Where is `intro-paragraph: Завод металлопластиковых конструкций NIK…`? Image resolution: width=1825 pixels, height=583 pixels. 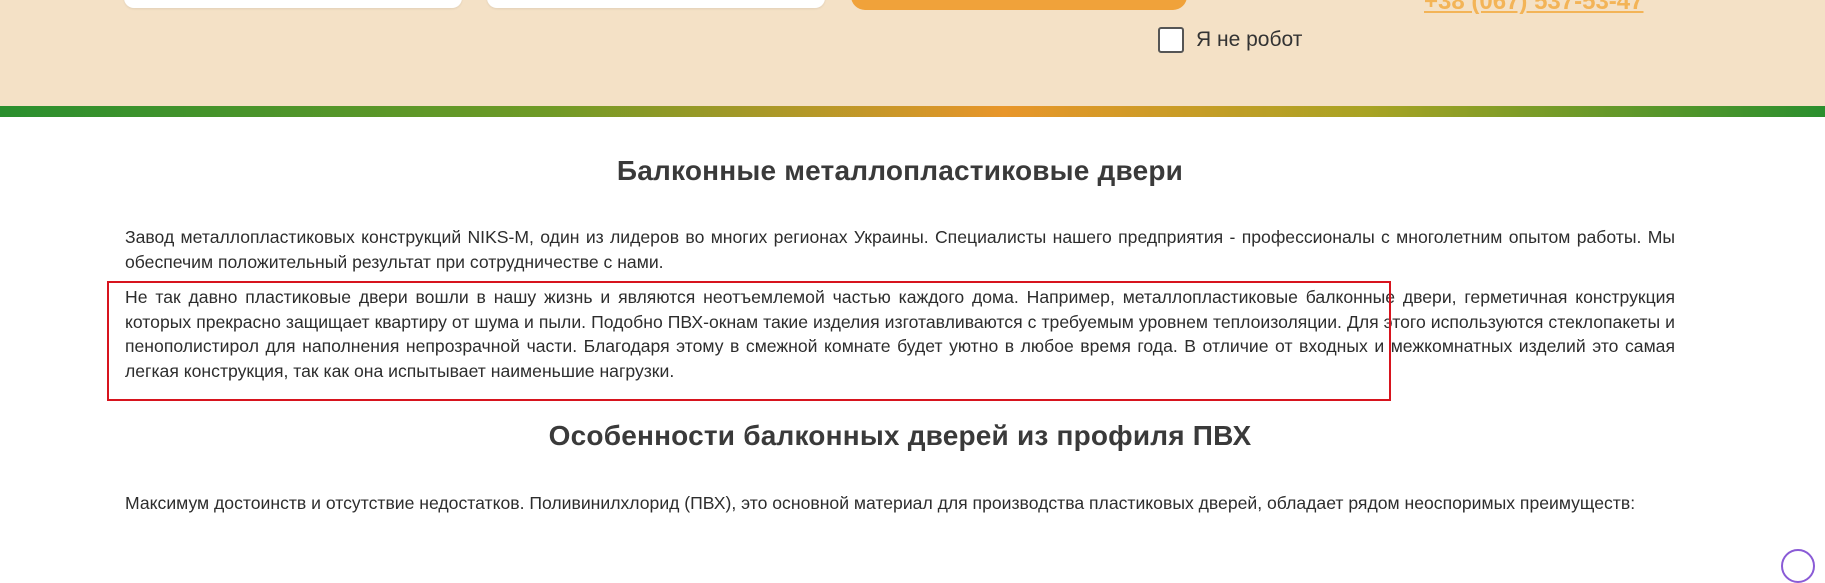 intro-paragraph: Завод металлопластиковых конструкций NIK… is located at coordinates (900, 249).